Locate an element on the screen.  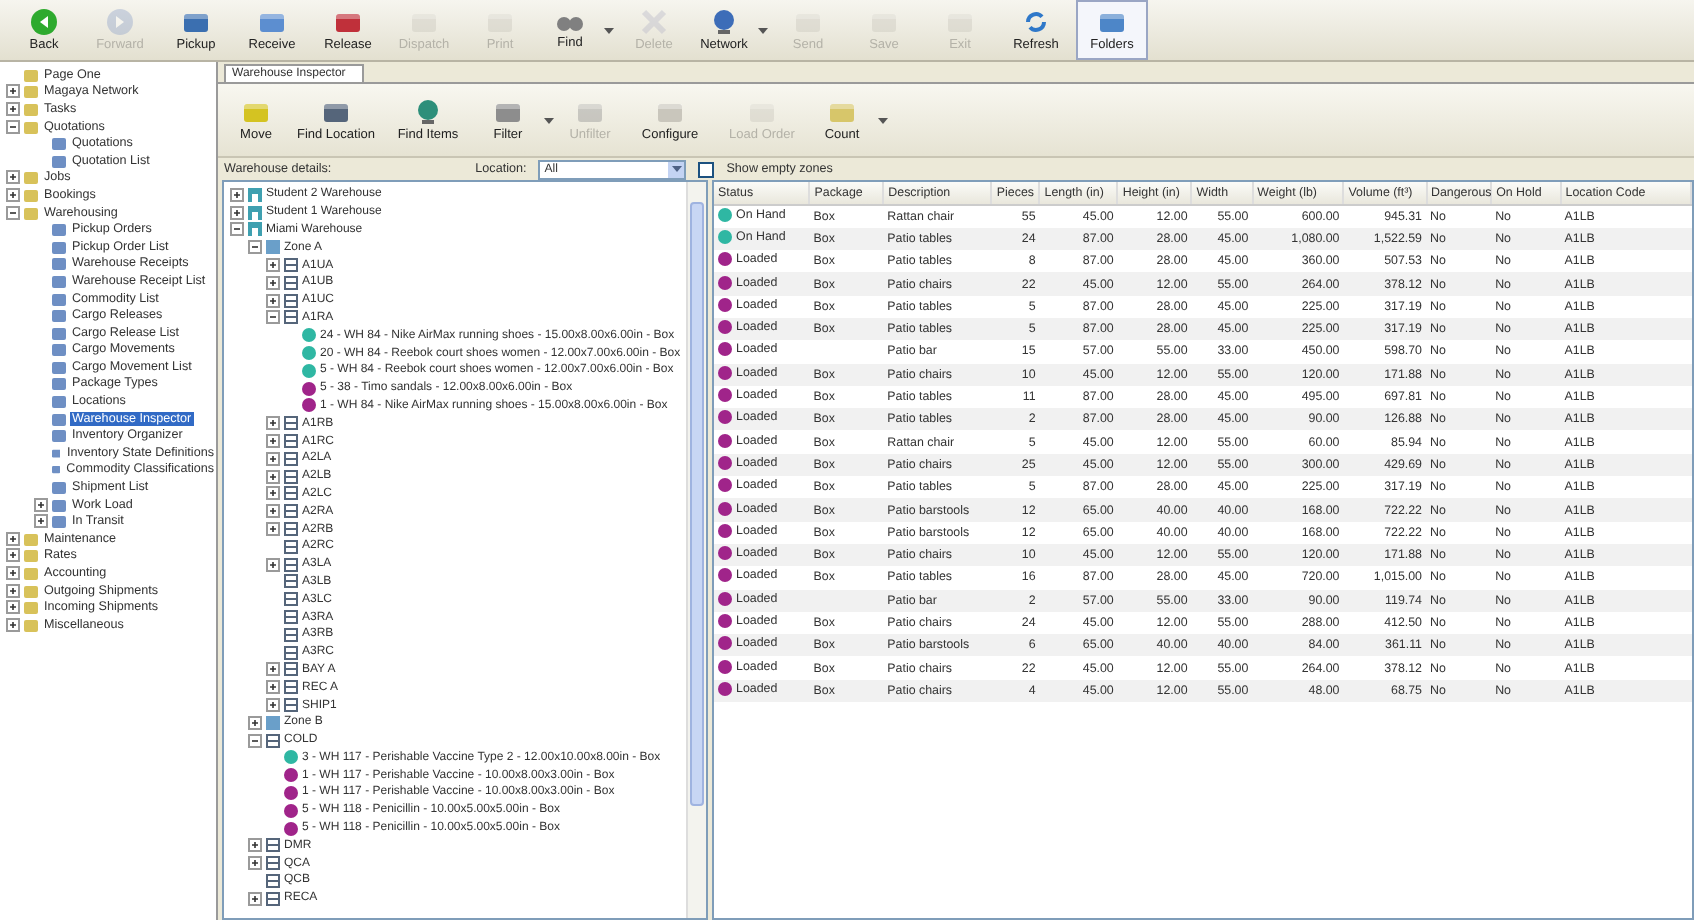
scrollbar is located at coordinates (696, 550).